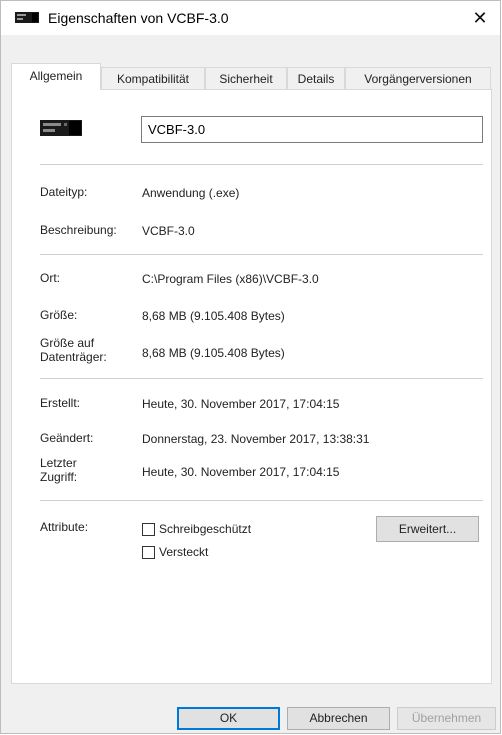 The width and height of the screenshot is (502, 735). Describe the element at coordinates (191, 193) in the screenshot. I see `type-value: Anwendung (.exe)` at that location.